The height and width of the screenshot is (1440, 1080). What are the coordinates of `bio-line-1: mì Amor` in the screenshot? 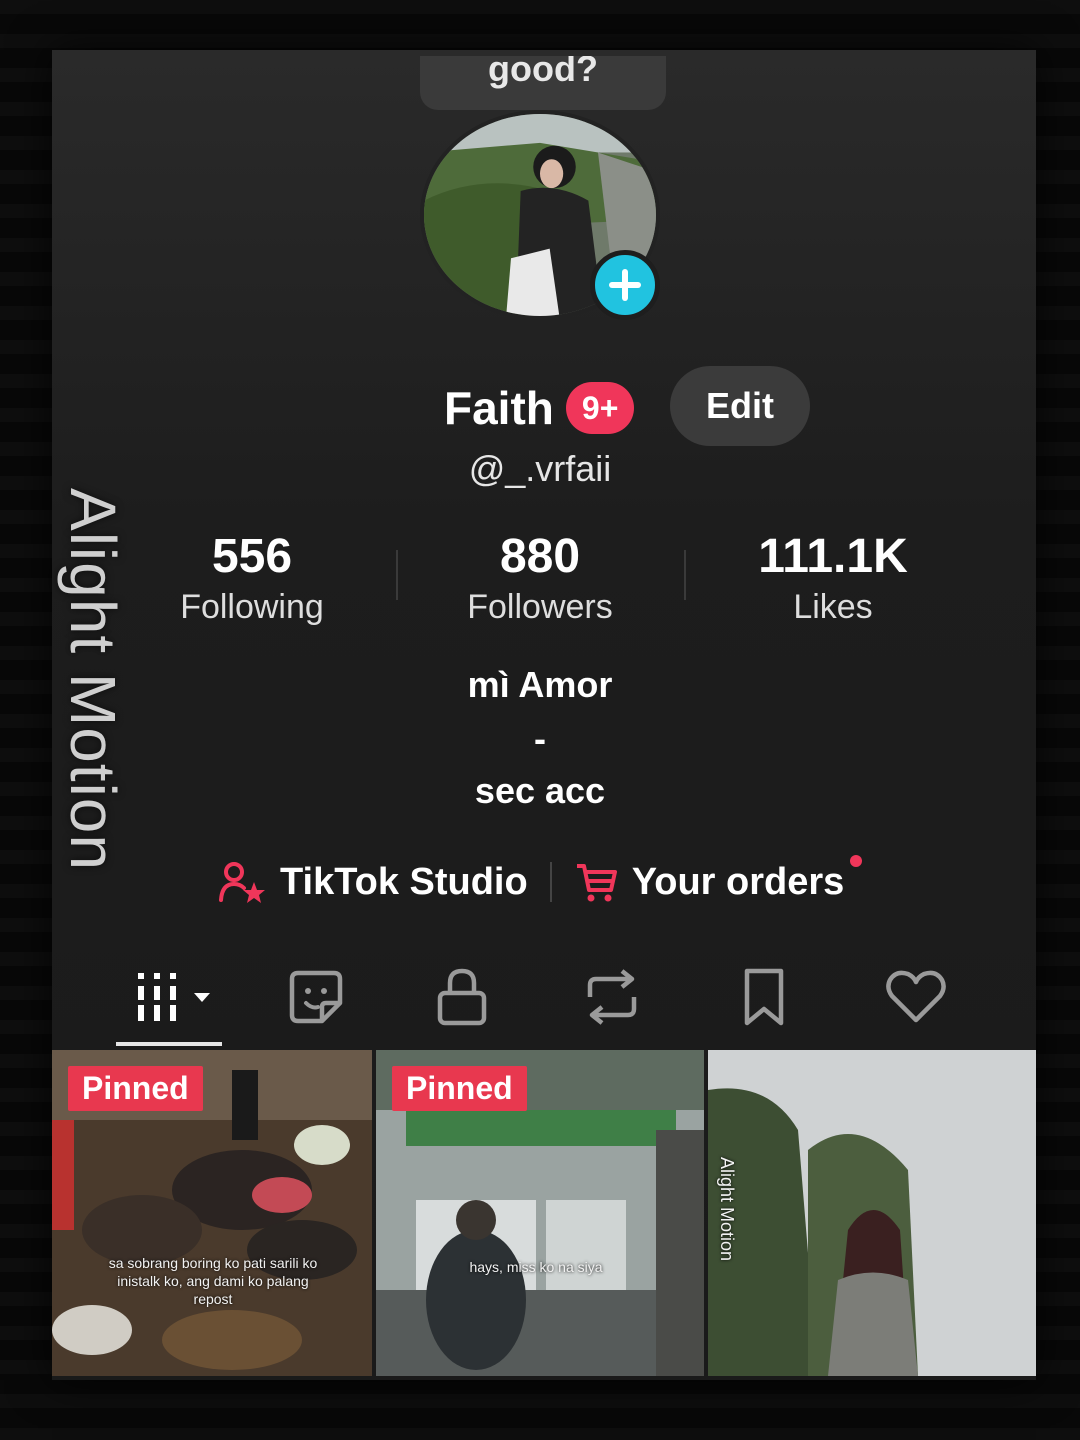 It's located at (540, 684).